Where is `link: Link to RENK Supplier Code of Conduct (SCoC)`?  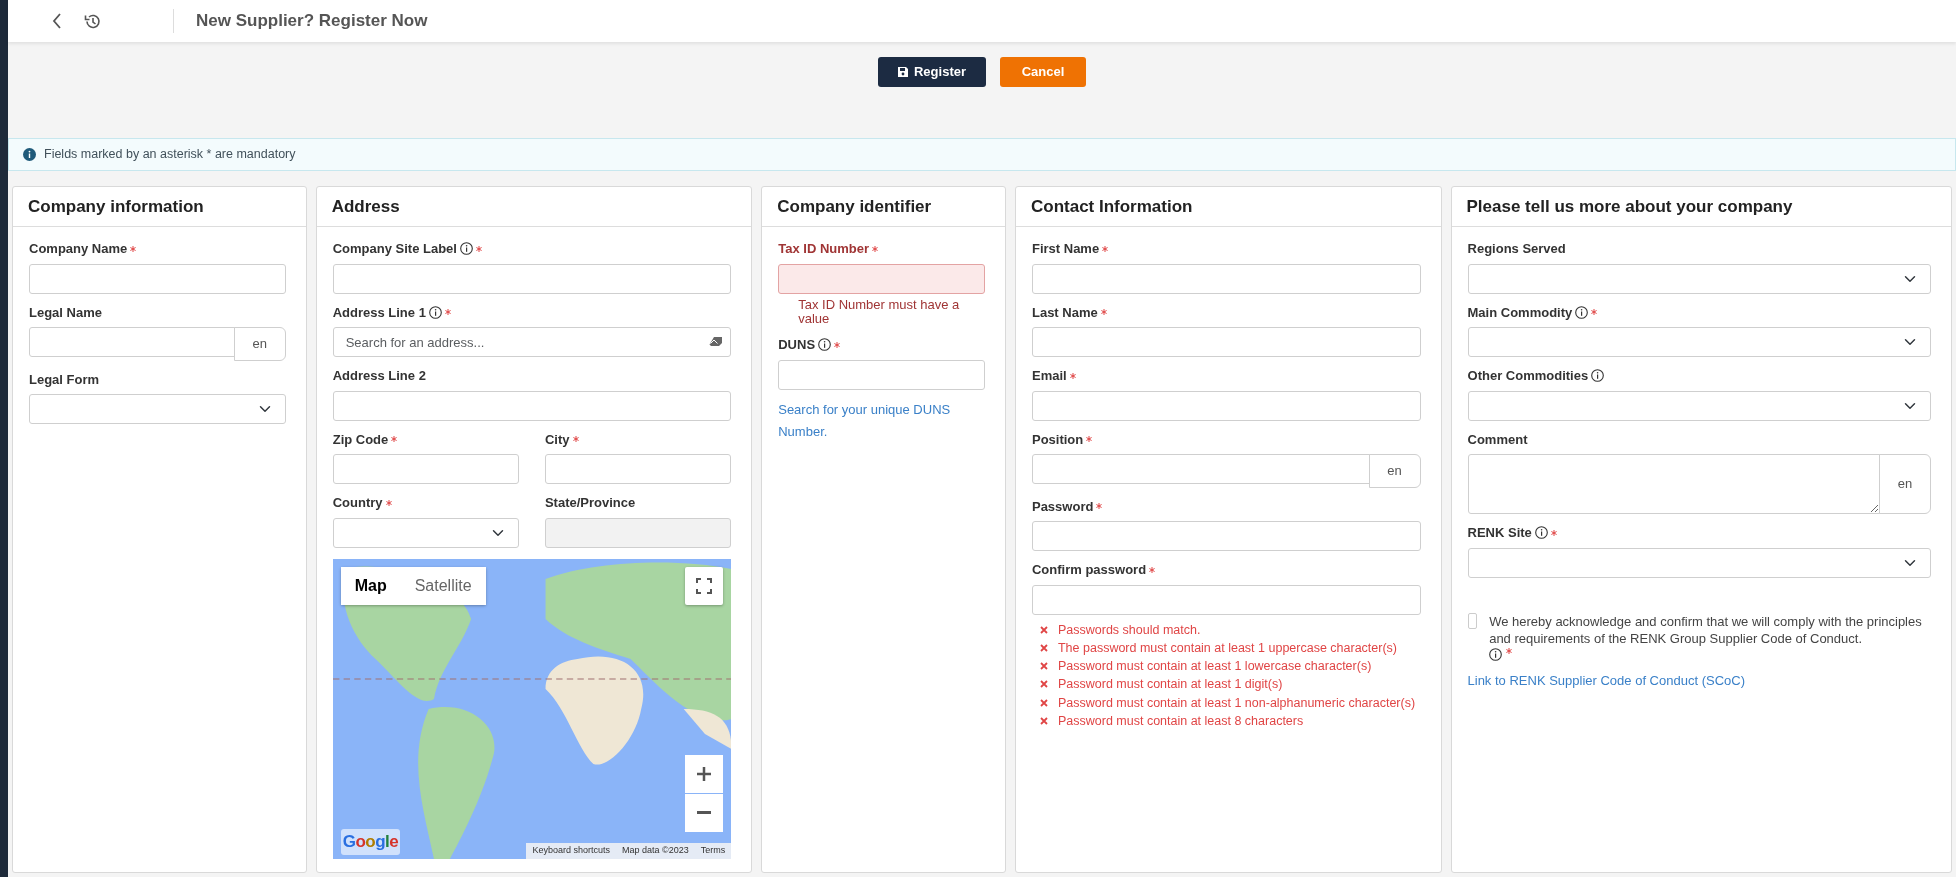
link: Link to RENK Supplier Code of Conduct (SCoC) is located at coordinates (1699, 681).